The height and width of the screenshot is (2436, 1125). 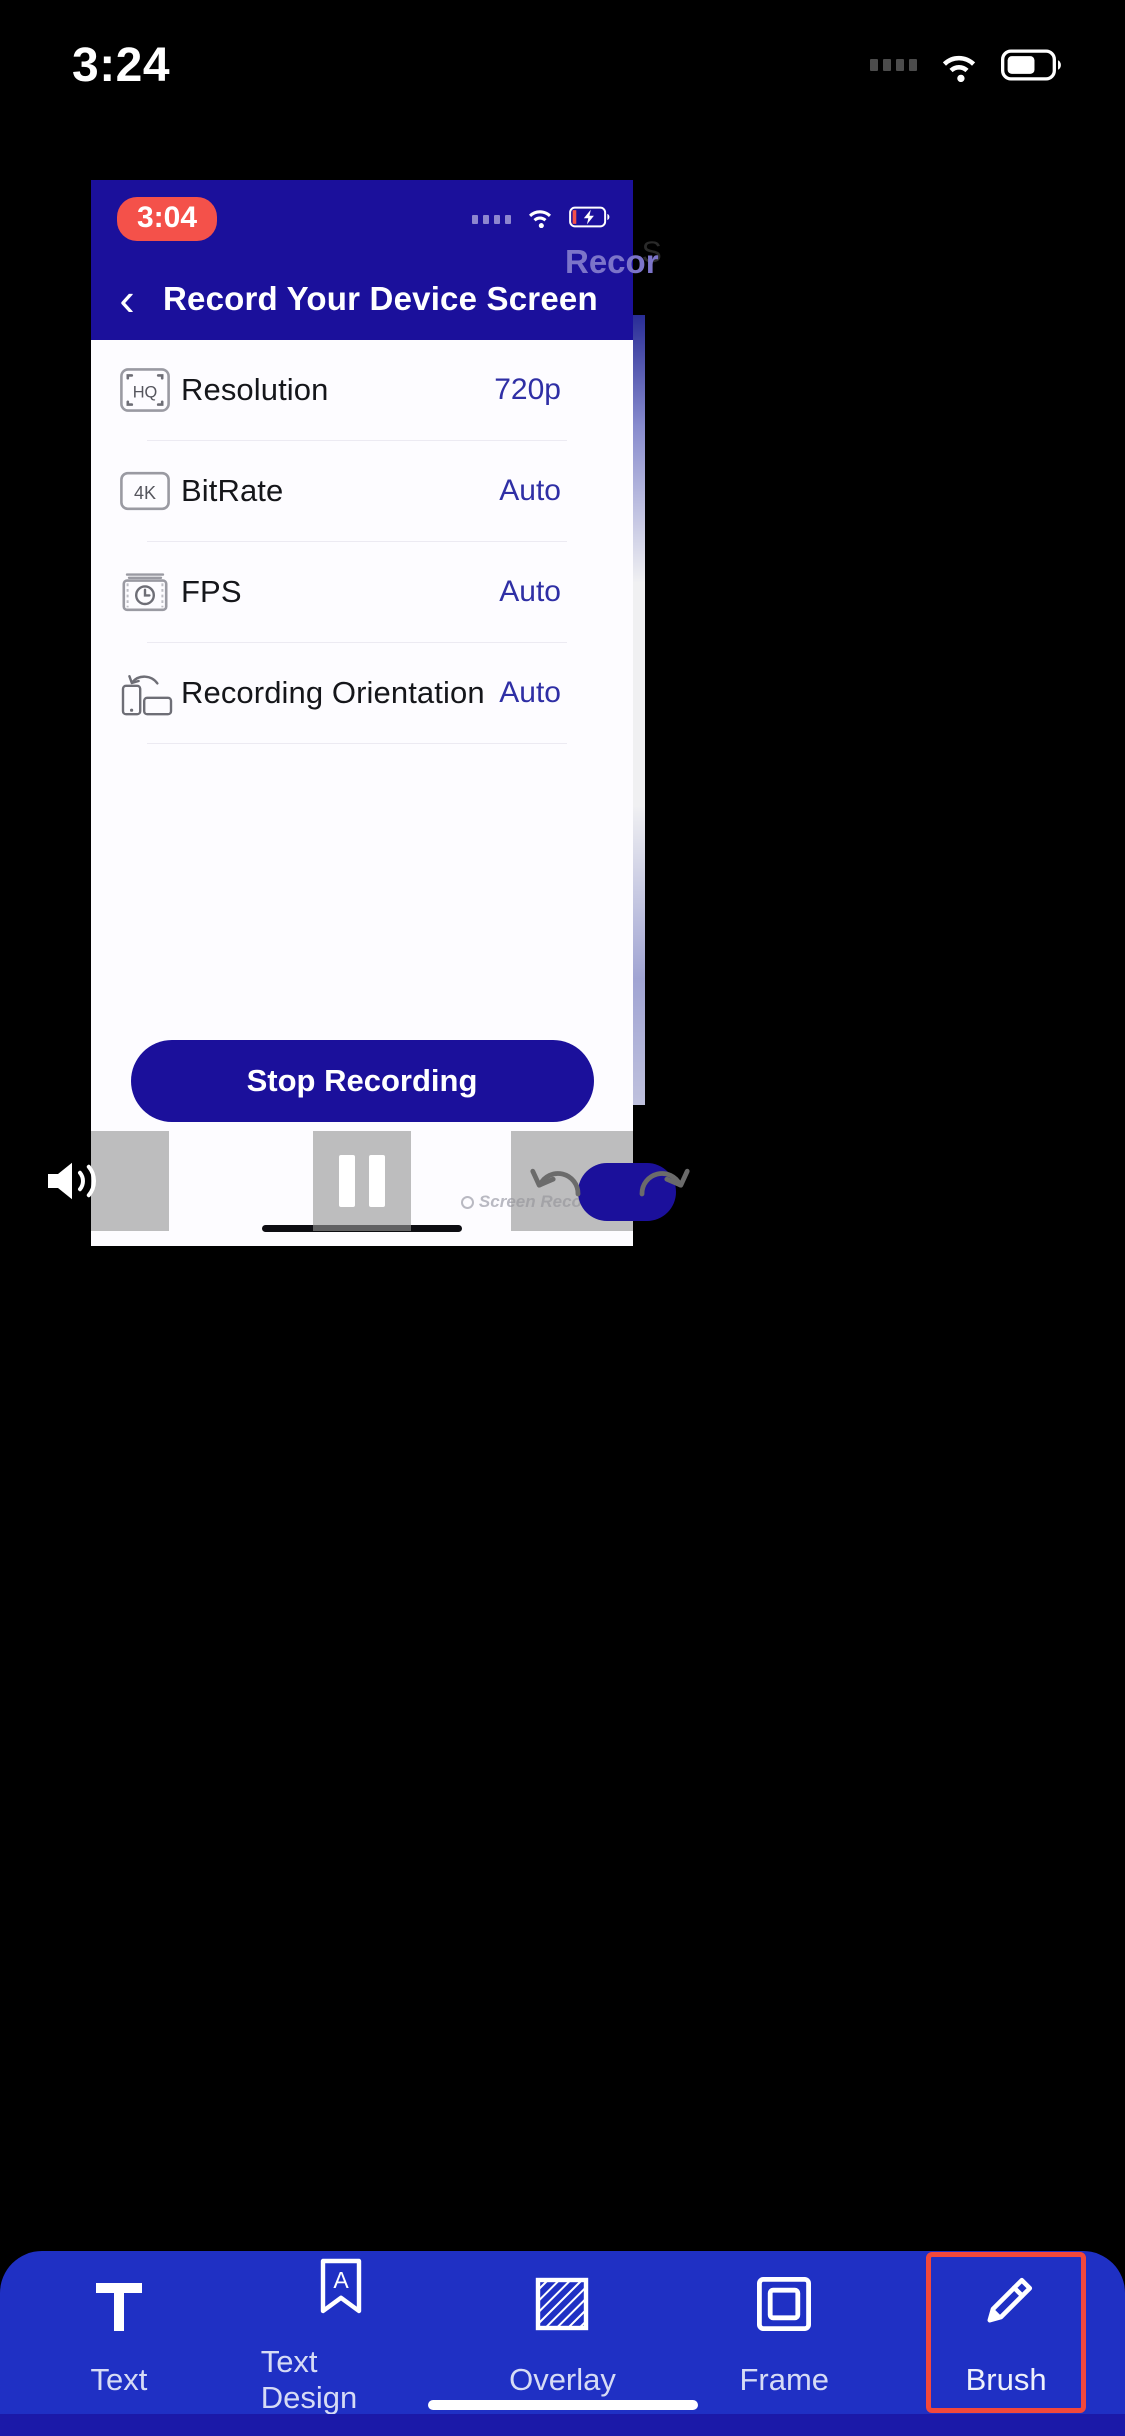 What do you see at coordinates (784, 2379) in the screenshot?
I see `tool-label: Frame` at bounding box center [784, 2379].